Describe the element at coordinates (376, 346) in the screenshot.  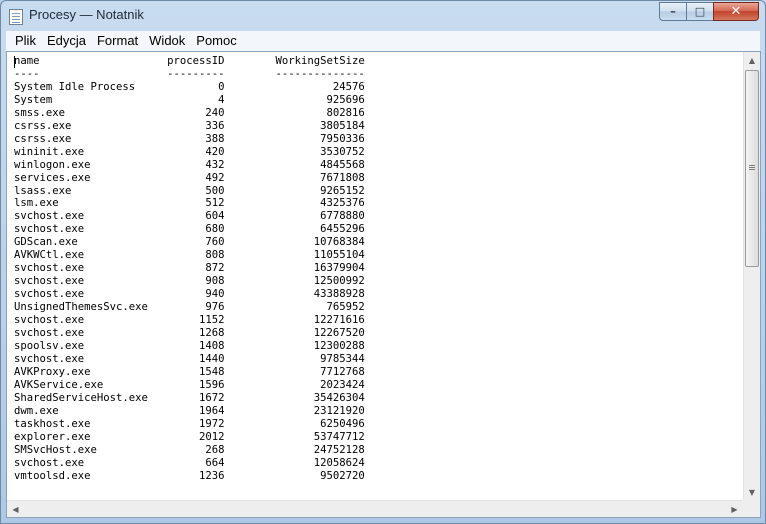
I see `text-line: spoolsv.exe 1408 12300288` at that location.